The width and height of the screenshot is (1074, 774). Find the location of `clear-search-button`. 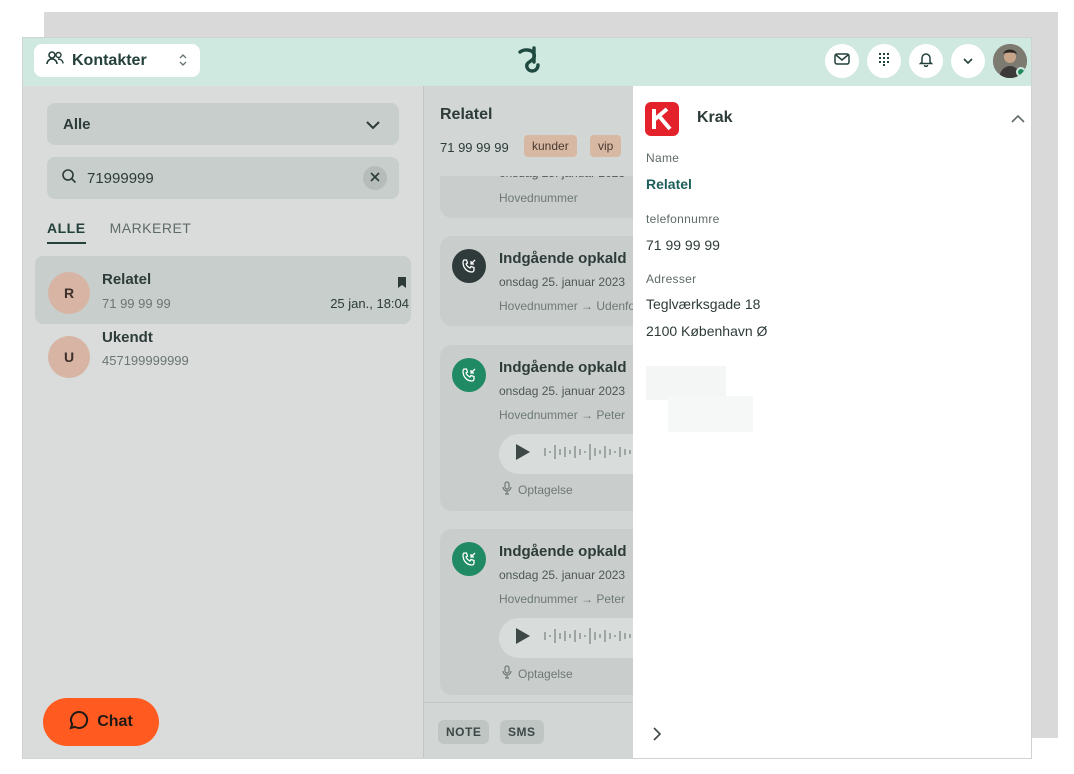

clear-search-button is located at coordinates (375, 178).